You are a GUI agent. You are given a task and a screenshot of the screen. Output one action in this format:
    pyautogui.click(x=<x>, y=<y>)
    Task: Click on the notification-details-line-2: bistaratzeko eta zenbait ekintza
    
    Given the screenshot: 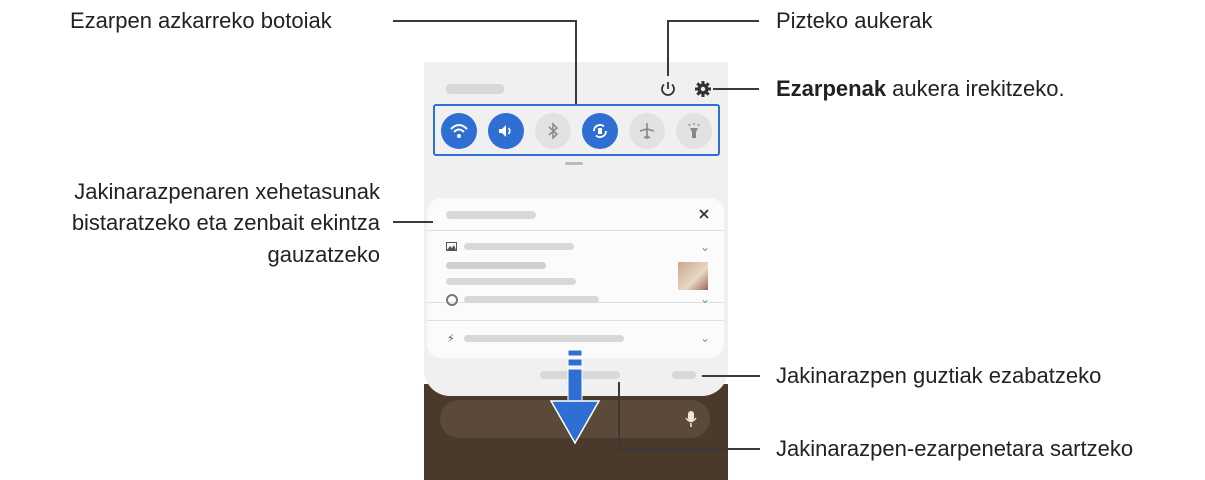 What is the action you would take?
    pyautogui.click(x=225, y=223)
    